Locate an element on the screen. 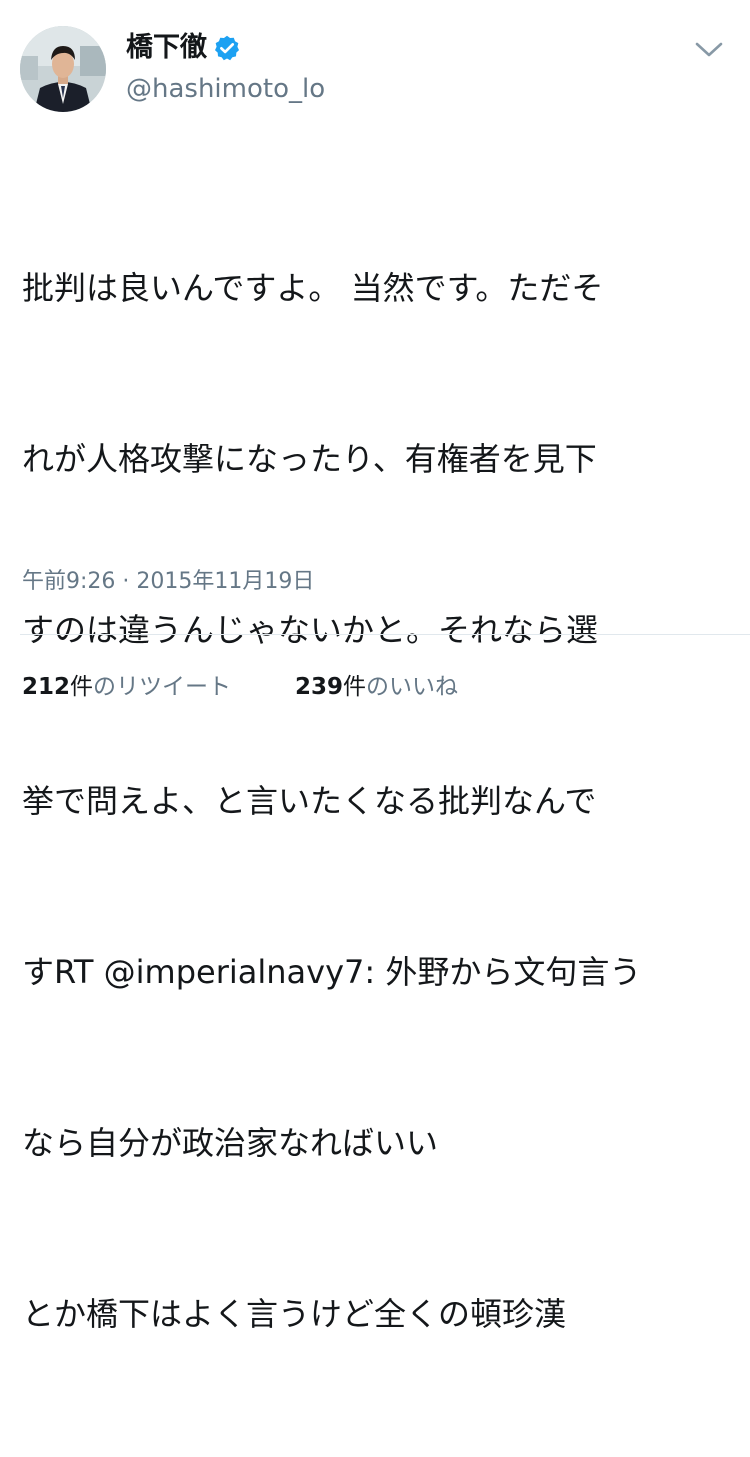  retweet-count-link: 212 件 のリツイート is located at coordinates (126, 684).